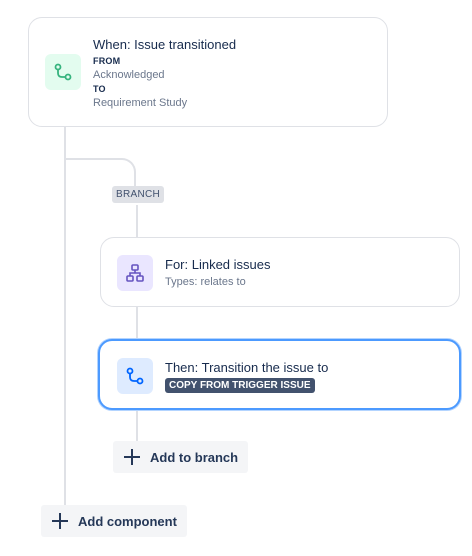 The width and height of the screenshot is (472, 556). I want to click on branch-tag: BRANCH, so click(138, 194).